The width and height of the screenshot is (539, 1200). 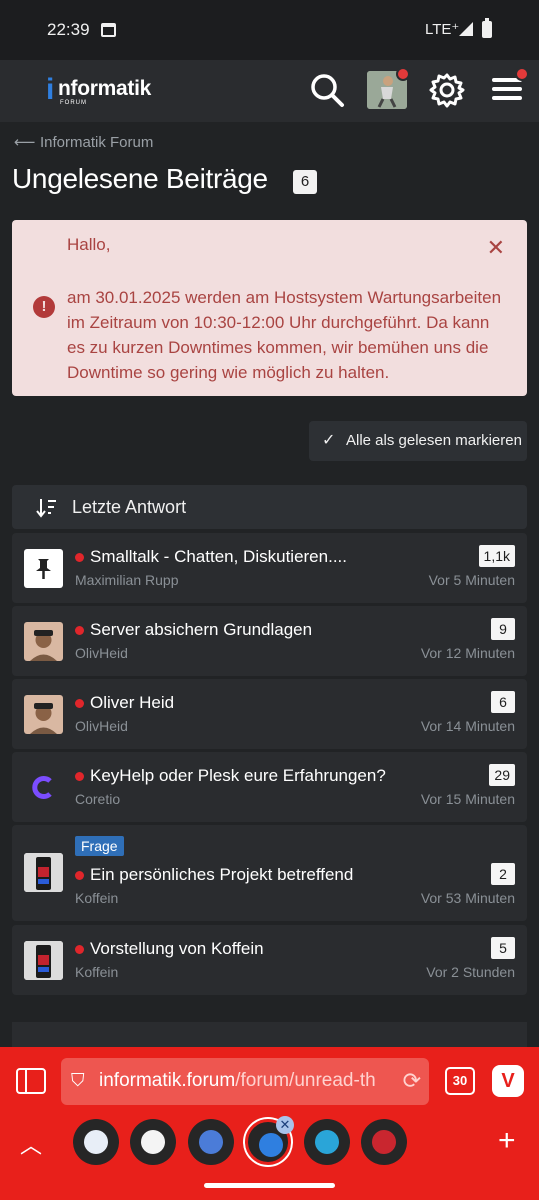 What do you see at coordinates (46, 508) in the screenshot?
I see `sort-descending-icon` at bounding box center [46, 508].